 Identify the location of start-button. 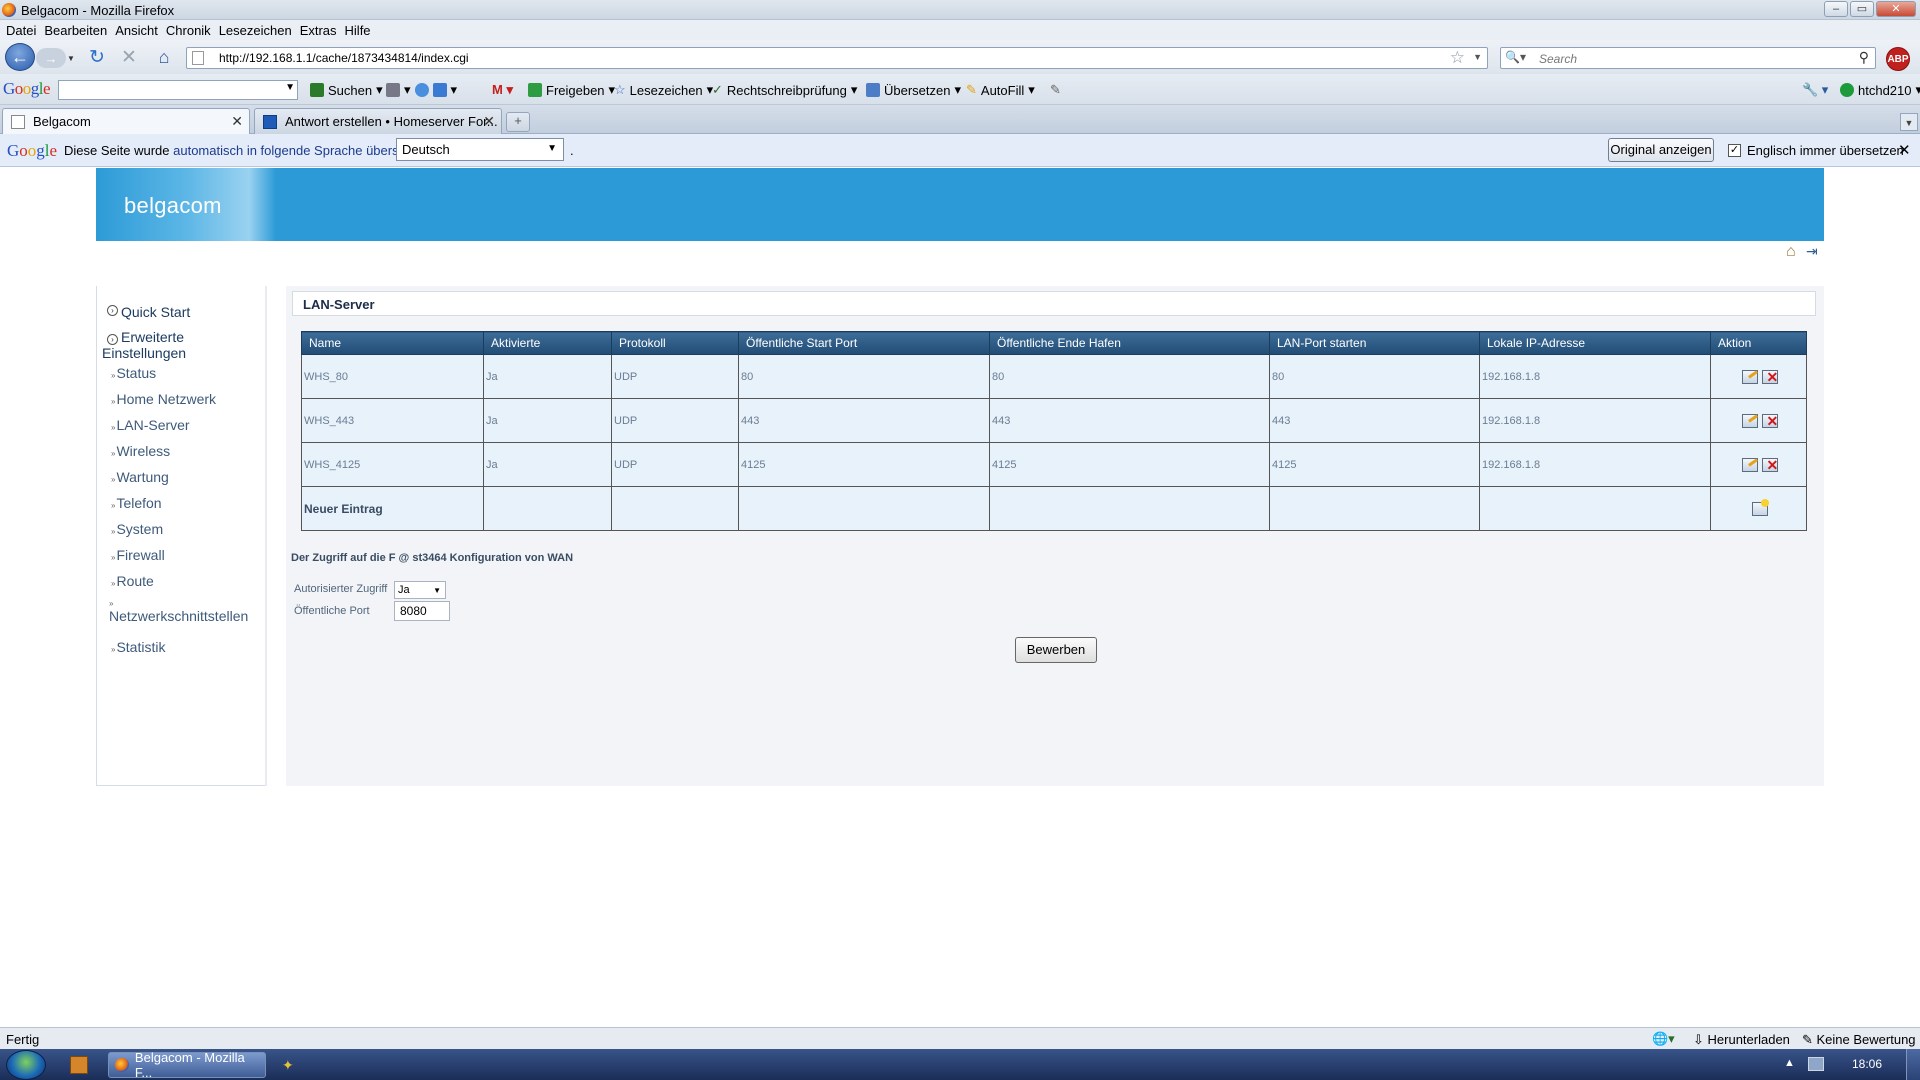
(26, 1065).